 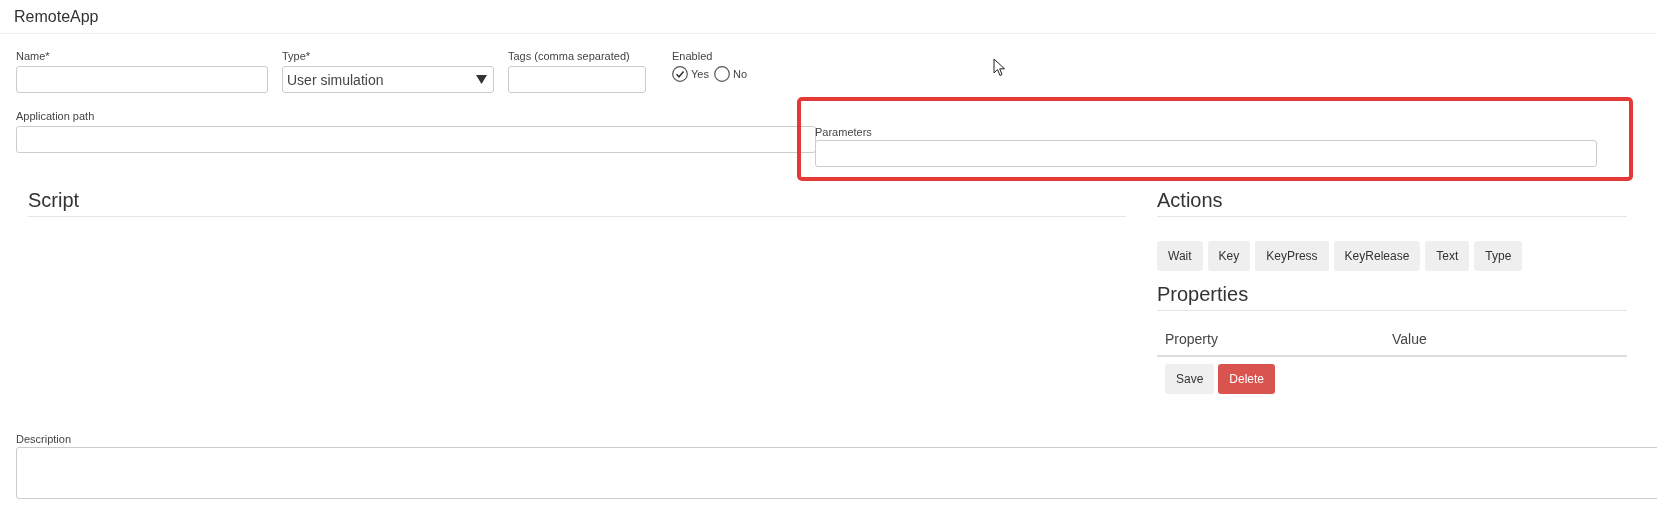 I want to click on action-button: Text, so click(x=1447, y=256).